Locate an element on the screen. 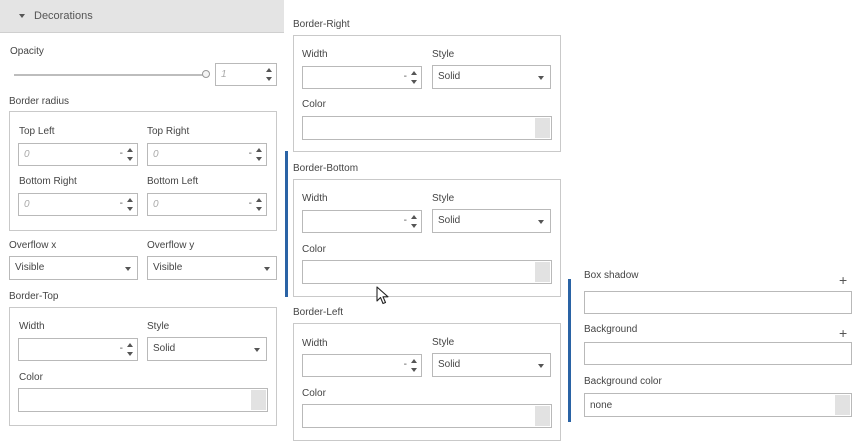  bottom-left-input: 0 - is located at coordinates (207, 204).